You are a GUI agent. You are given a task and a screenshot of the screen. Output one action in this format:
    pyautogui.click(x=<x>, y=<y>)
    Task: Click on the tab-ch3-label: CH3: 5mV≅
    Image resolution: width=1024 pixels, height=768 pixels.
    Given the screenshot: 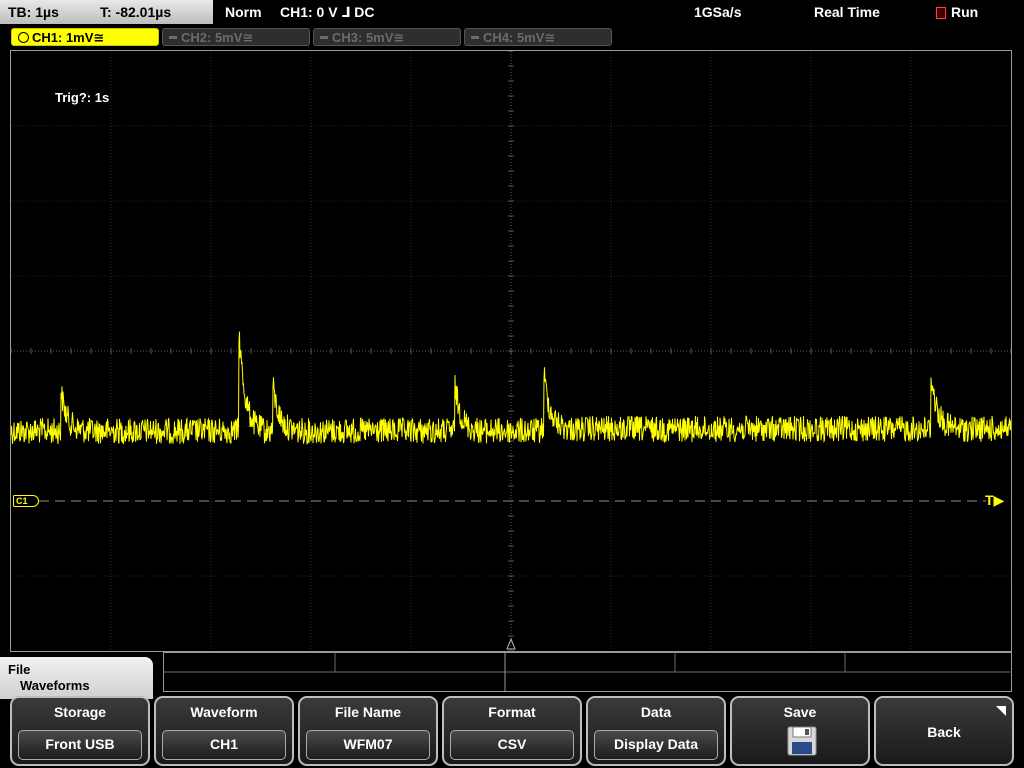 What is the action you would take?
    pyautogui.click(x=368, y=37)
    